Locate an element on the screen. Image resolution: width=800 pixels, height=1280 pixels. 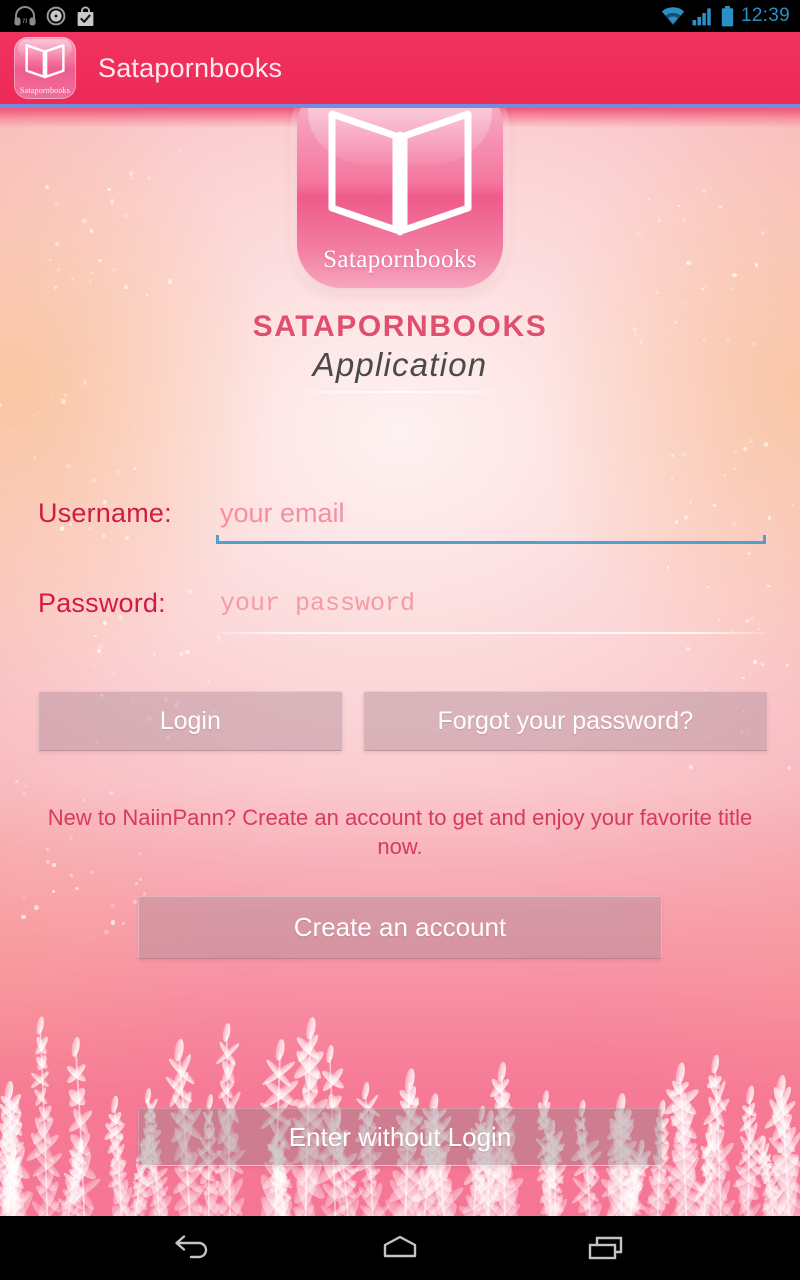
action-bar: Satapornbooks Satapornbooks is located at coordinates (400, 68).